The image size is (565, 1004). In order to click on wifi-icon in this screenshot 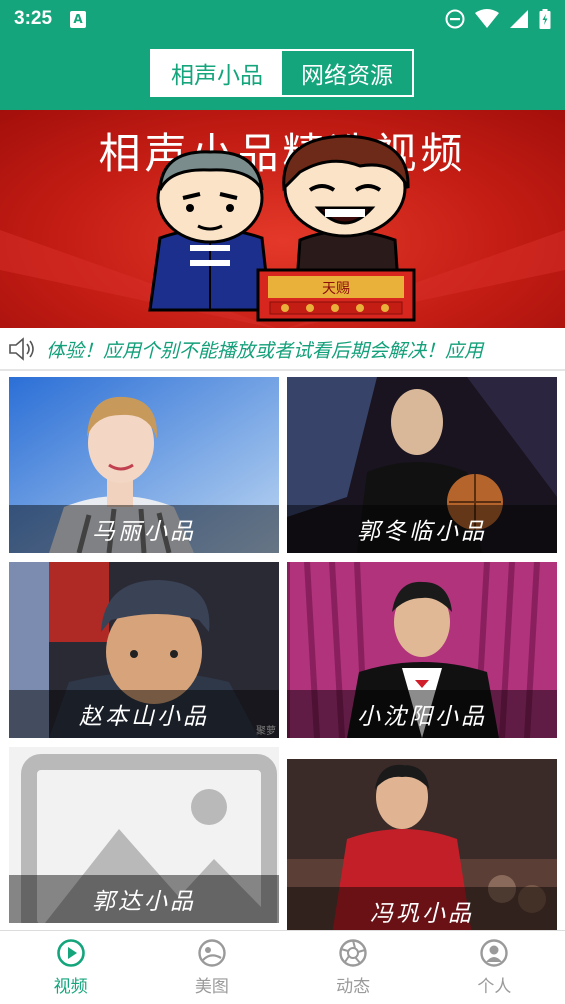, I will do `click(487, 18)`.